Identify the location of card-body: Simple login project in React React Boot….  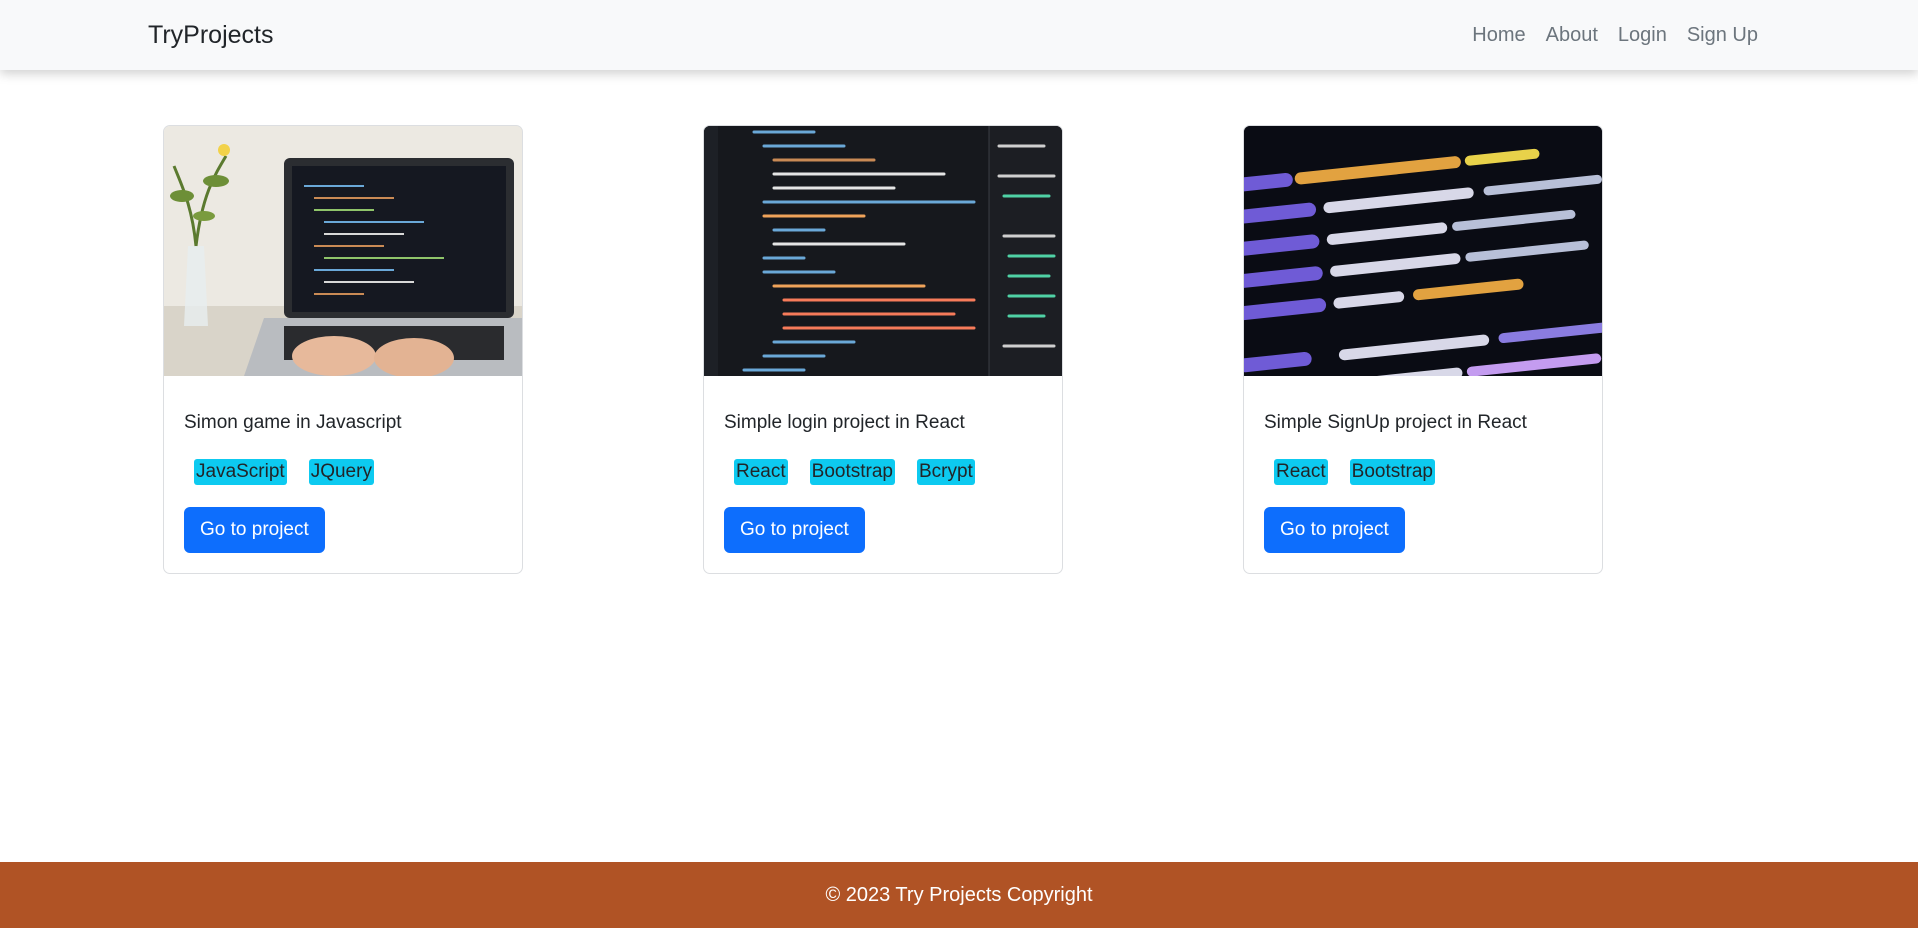
(883, 482).